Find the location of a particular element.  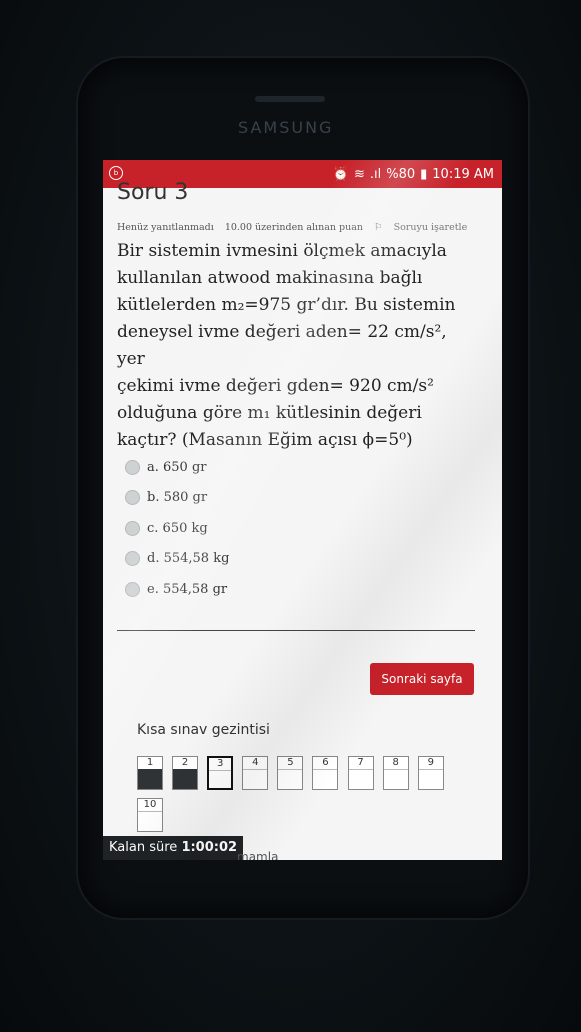

nav-question-5: 5 is located at coordinates (290, 773).